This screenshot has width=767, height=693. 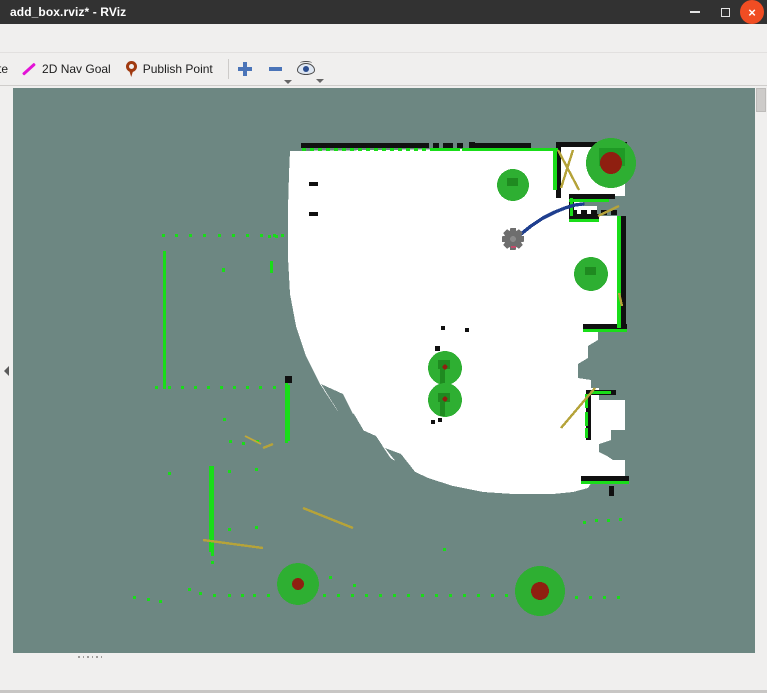 I want to click on view-visibility-dropdown, so click(x=310, y=72).